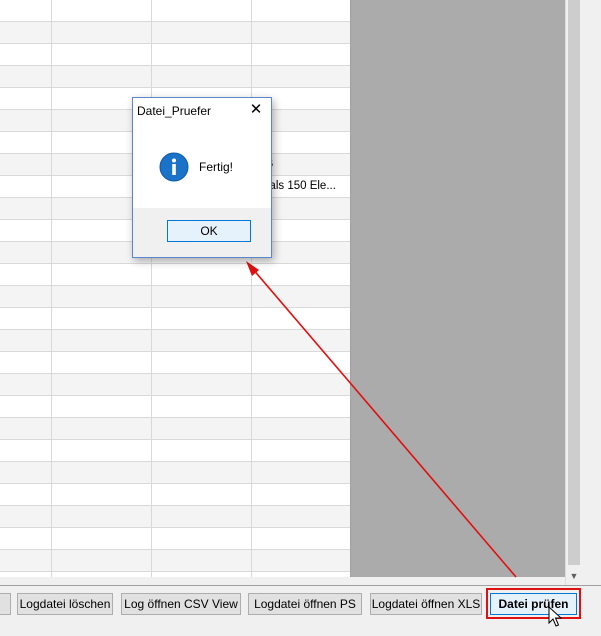 The image size is (601, 636). Describe the element at coordinates (305, 604) in the screenshot. I see `logdatei-oeffnen-ps-button: Logdatei öffnen PS` at that location.